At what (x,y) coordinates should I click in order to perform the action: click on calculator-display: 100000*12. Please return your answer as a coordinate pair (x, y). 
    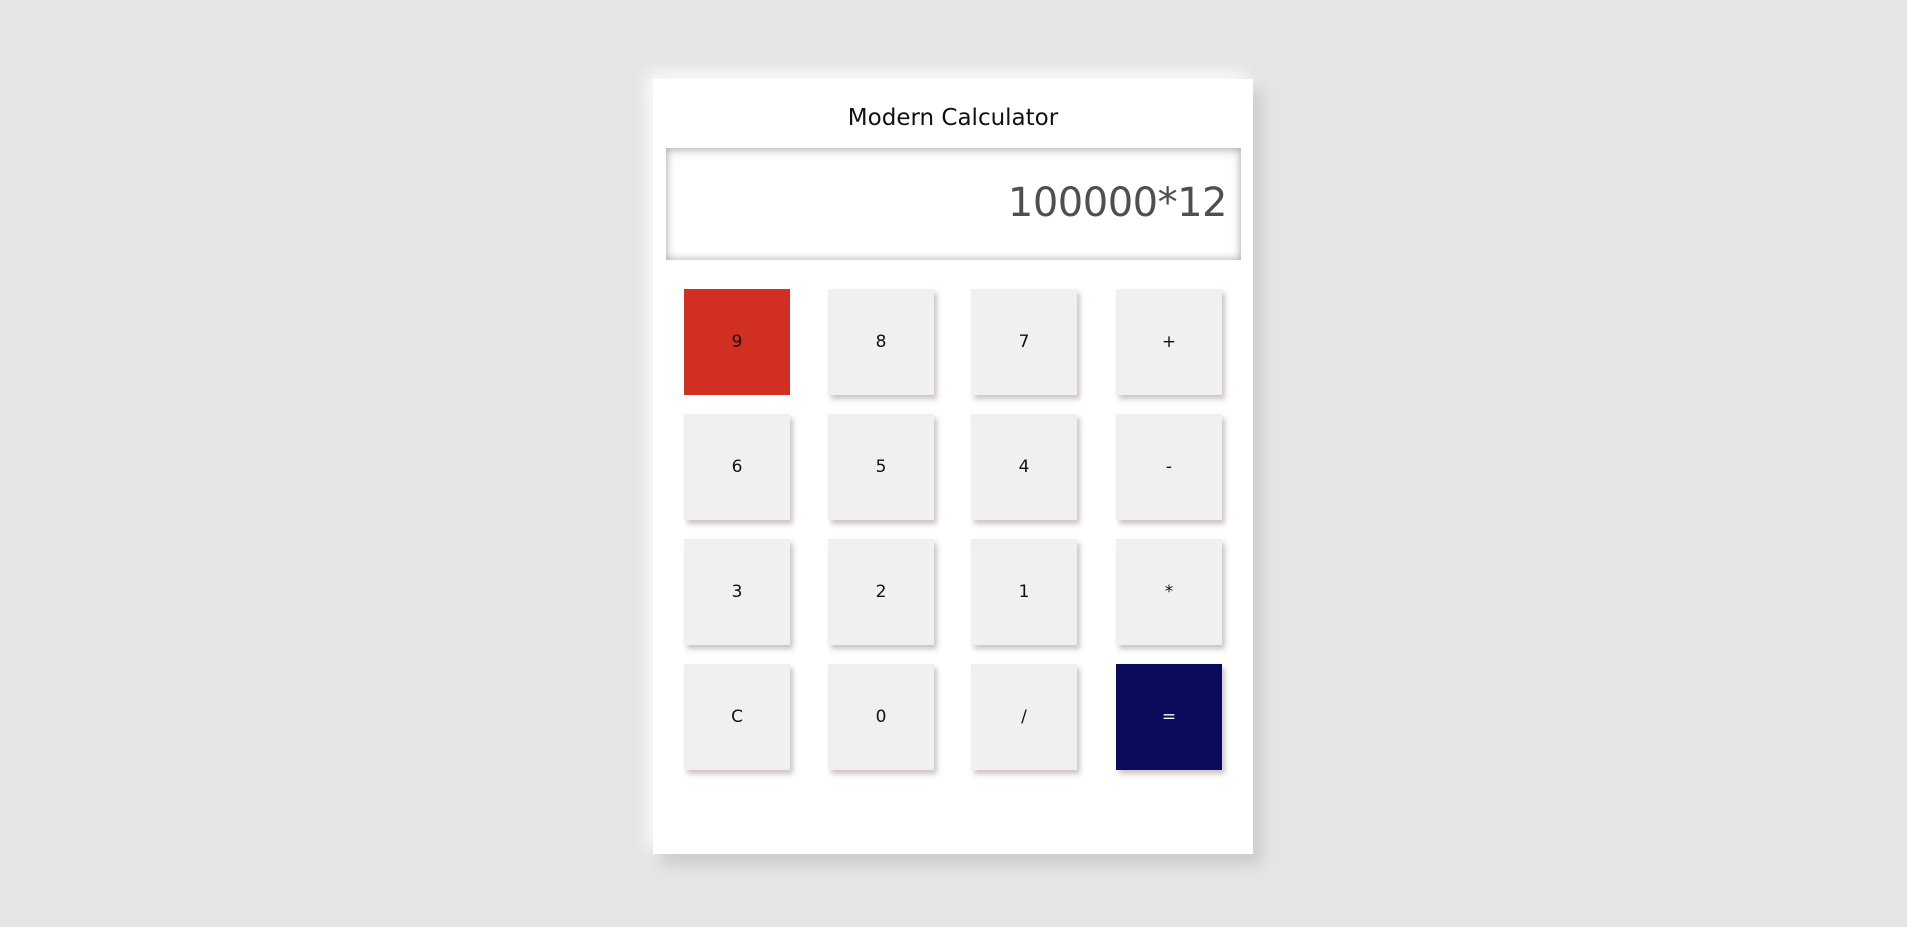
    Looking at the image, I should click on (953, 204).